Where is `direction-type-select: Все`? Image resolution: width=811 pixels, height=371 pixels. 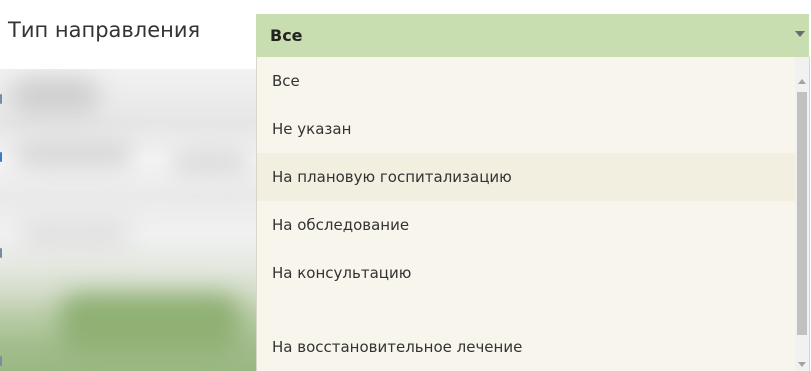 direction-type-select: Все is located at coordinates (532, 35).